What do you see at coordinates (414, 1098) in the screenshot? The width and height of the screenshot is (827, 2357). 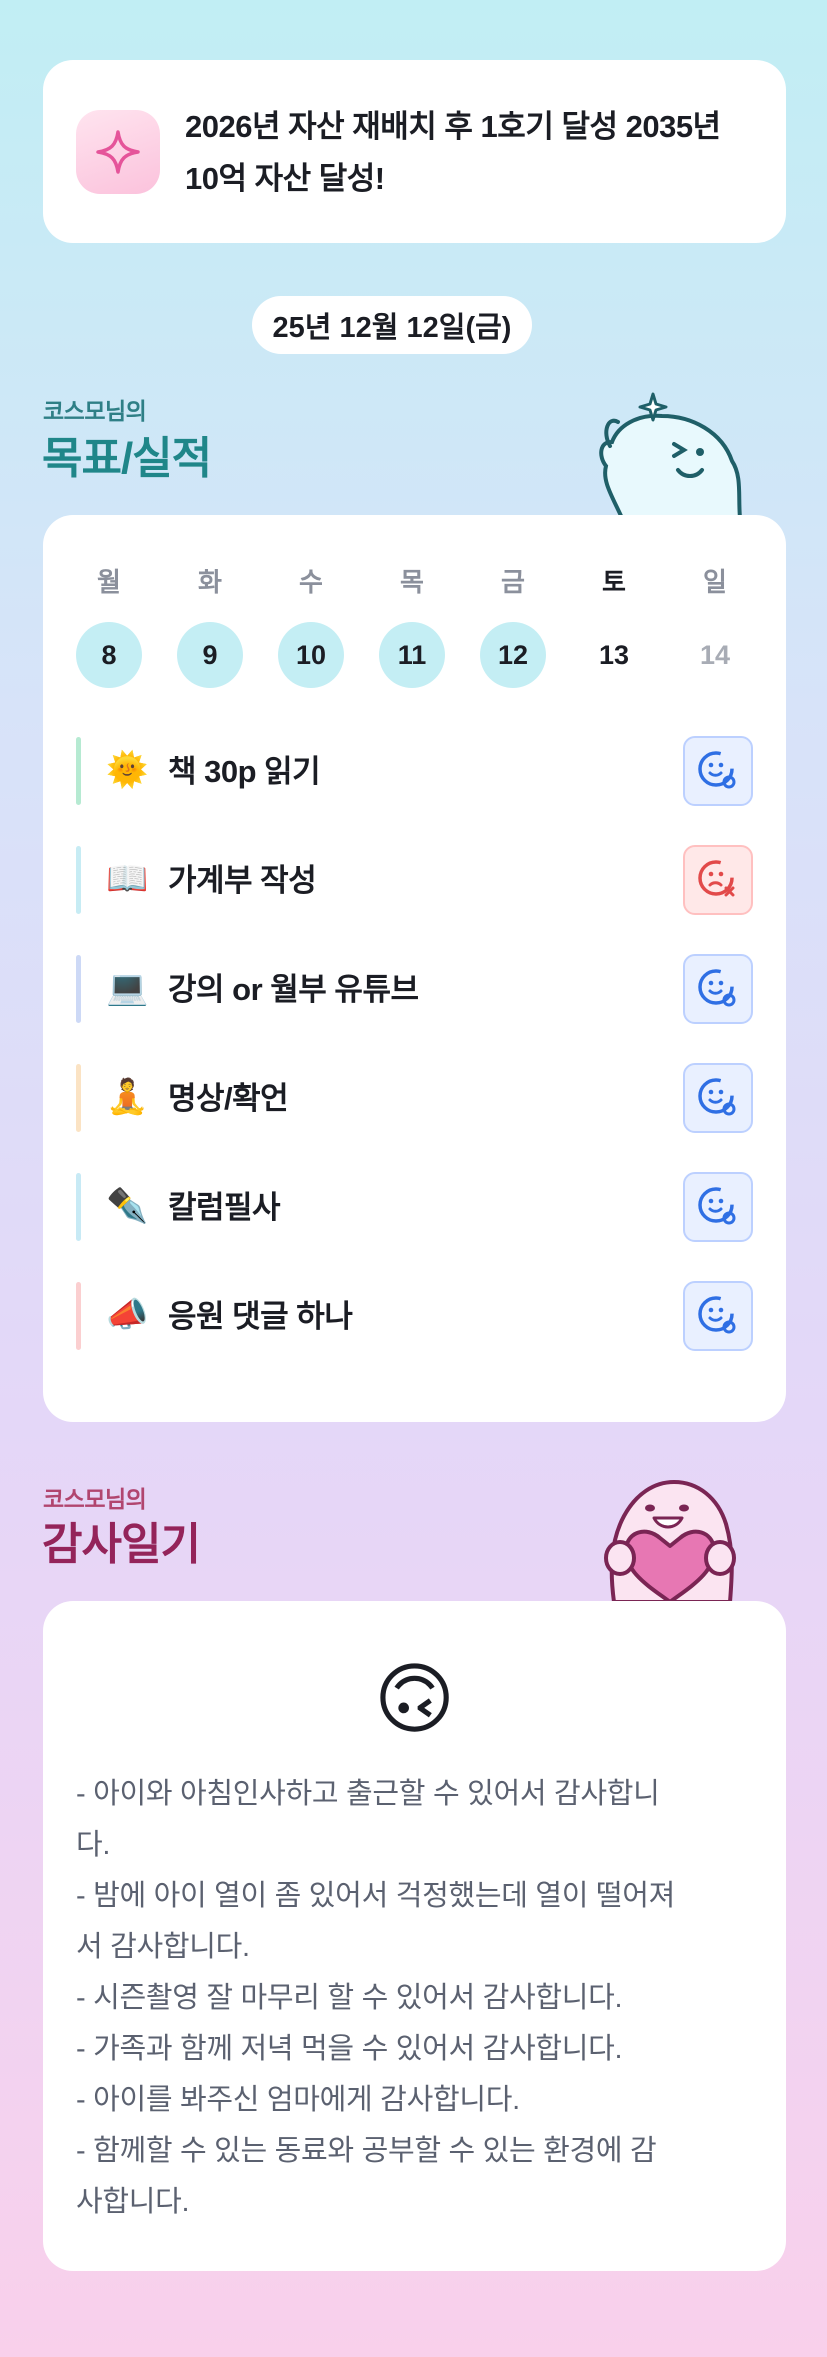 I see `task-row: 🧘 명상/확언` at bounding box center [414, 1098].